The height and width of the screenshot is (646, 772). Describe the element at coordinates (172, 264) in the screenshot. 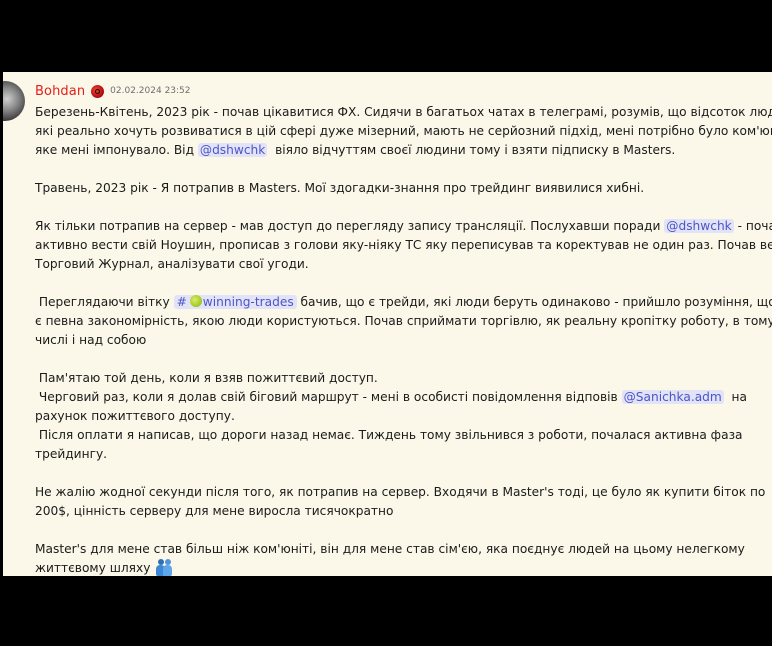

I see `message-line: Торговий Журнал, аналізувати свої угоди.` at that location.